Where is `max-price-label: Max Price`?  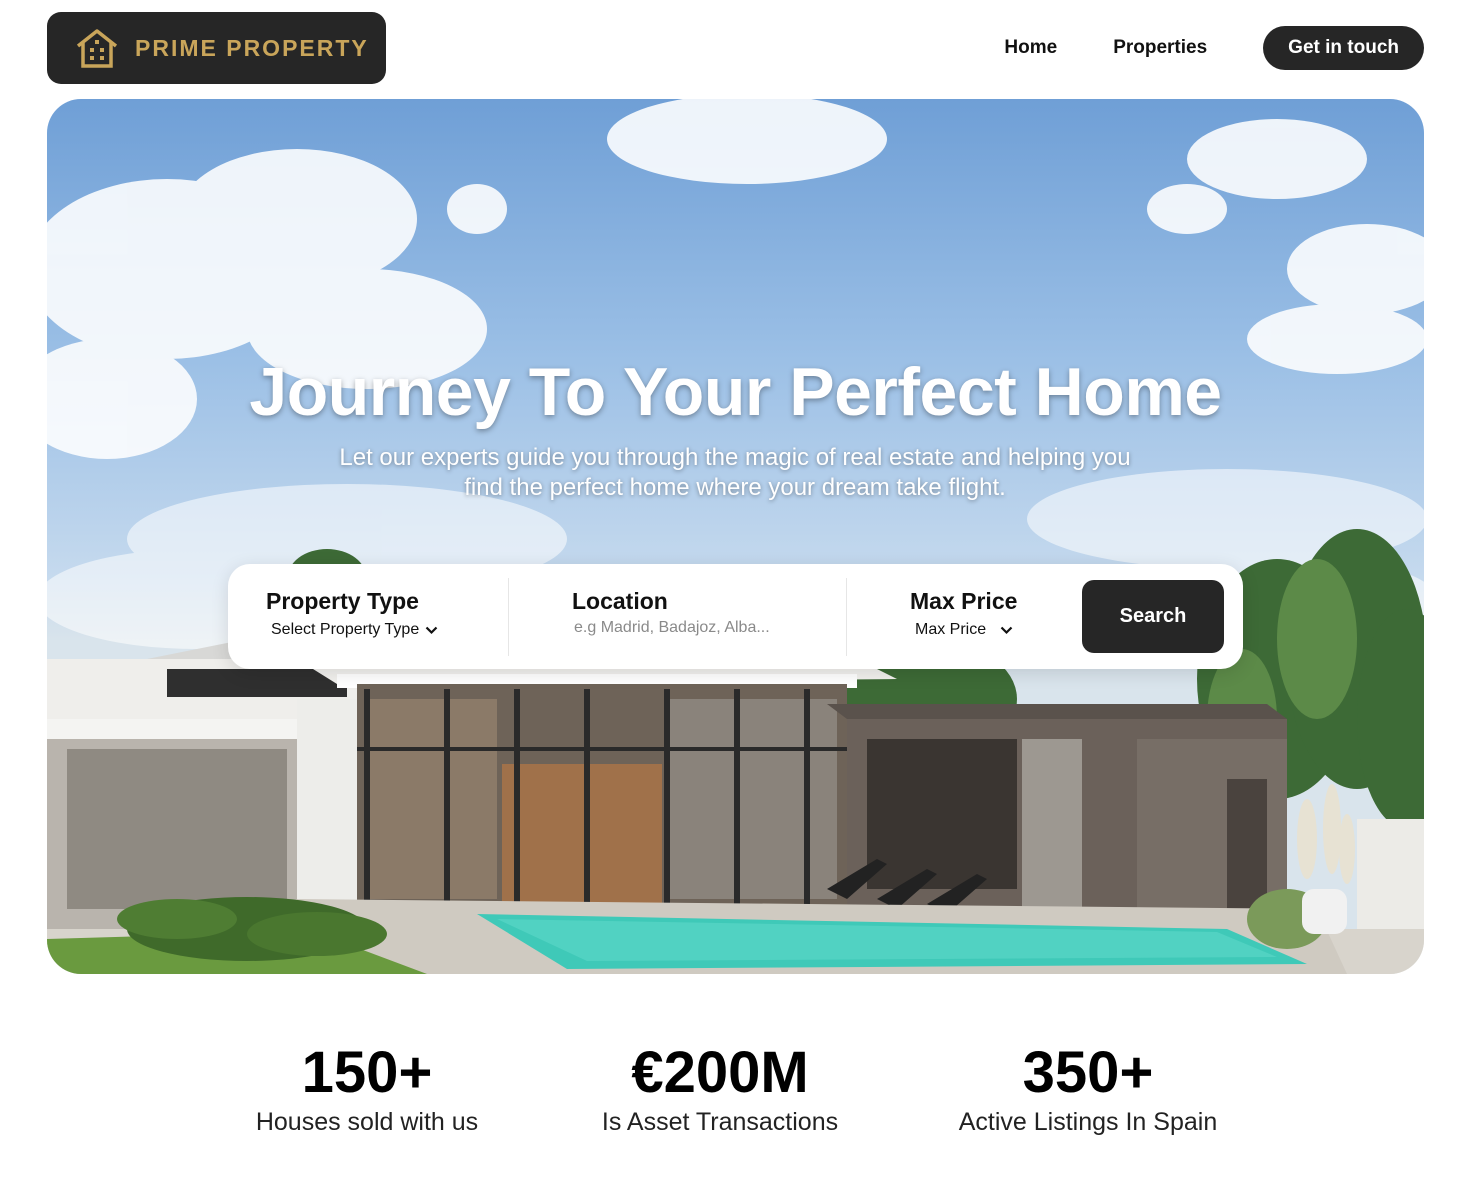 max-price-label: Max Price is located at coordinates (964, 601).